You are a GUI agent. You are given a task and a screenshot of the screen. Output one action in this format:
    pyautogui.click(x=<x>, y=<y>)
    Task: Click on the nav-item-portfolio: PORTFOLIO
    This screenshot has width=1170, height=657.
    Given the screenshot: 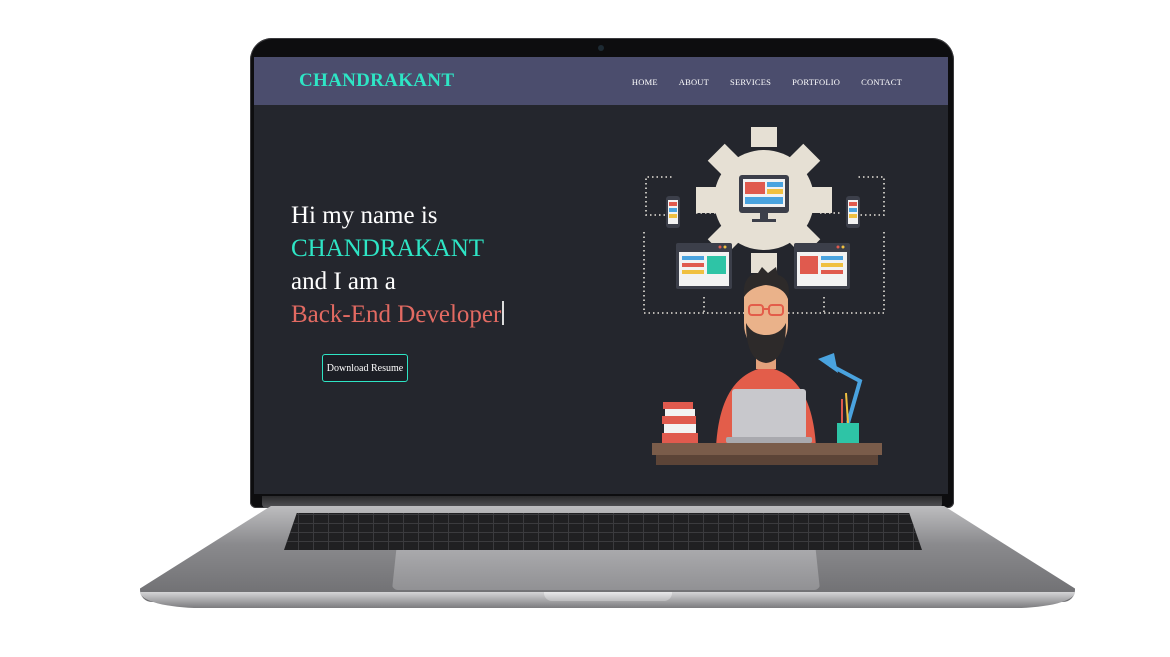 What is the action you would take?
    pyautogui.click(x=816, y=82)
    